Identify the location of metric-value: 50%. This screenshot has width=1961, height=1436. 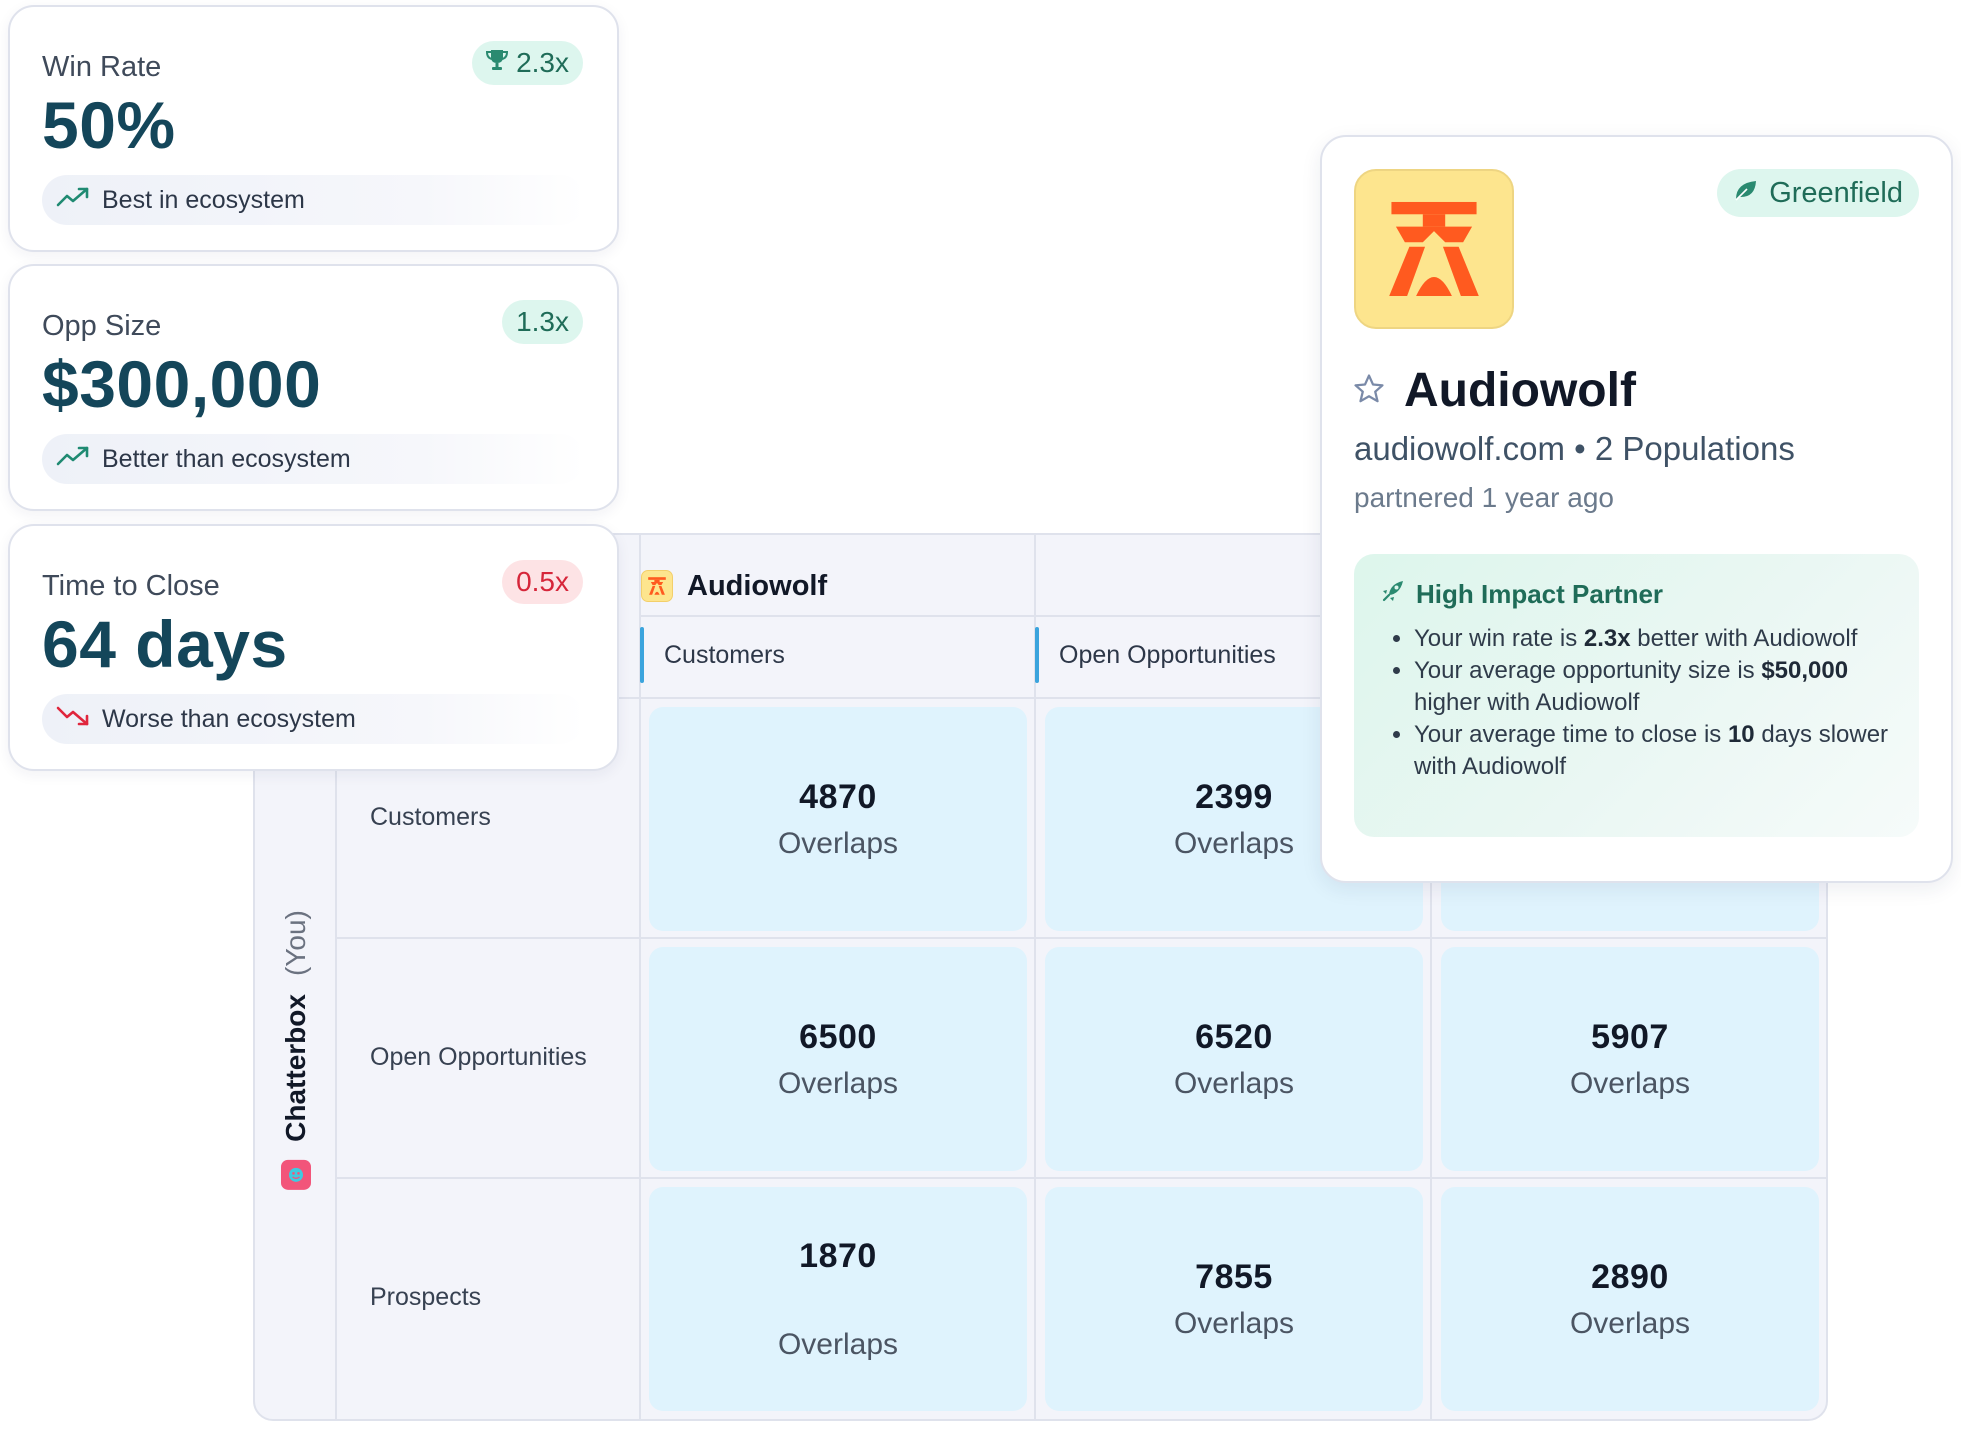
(109, 125).